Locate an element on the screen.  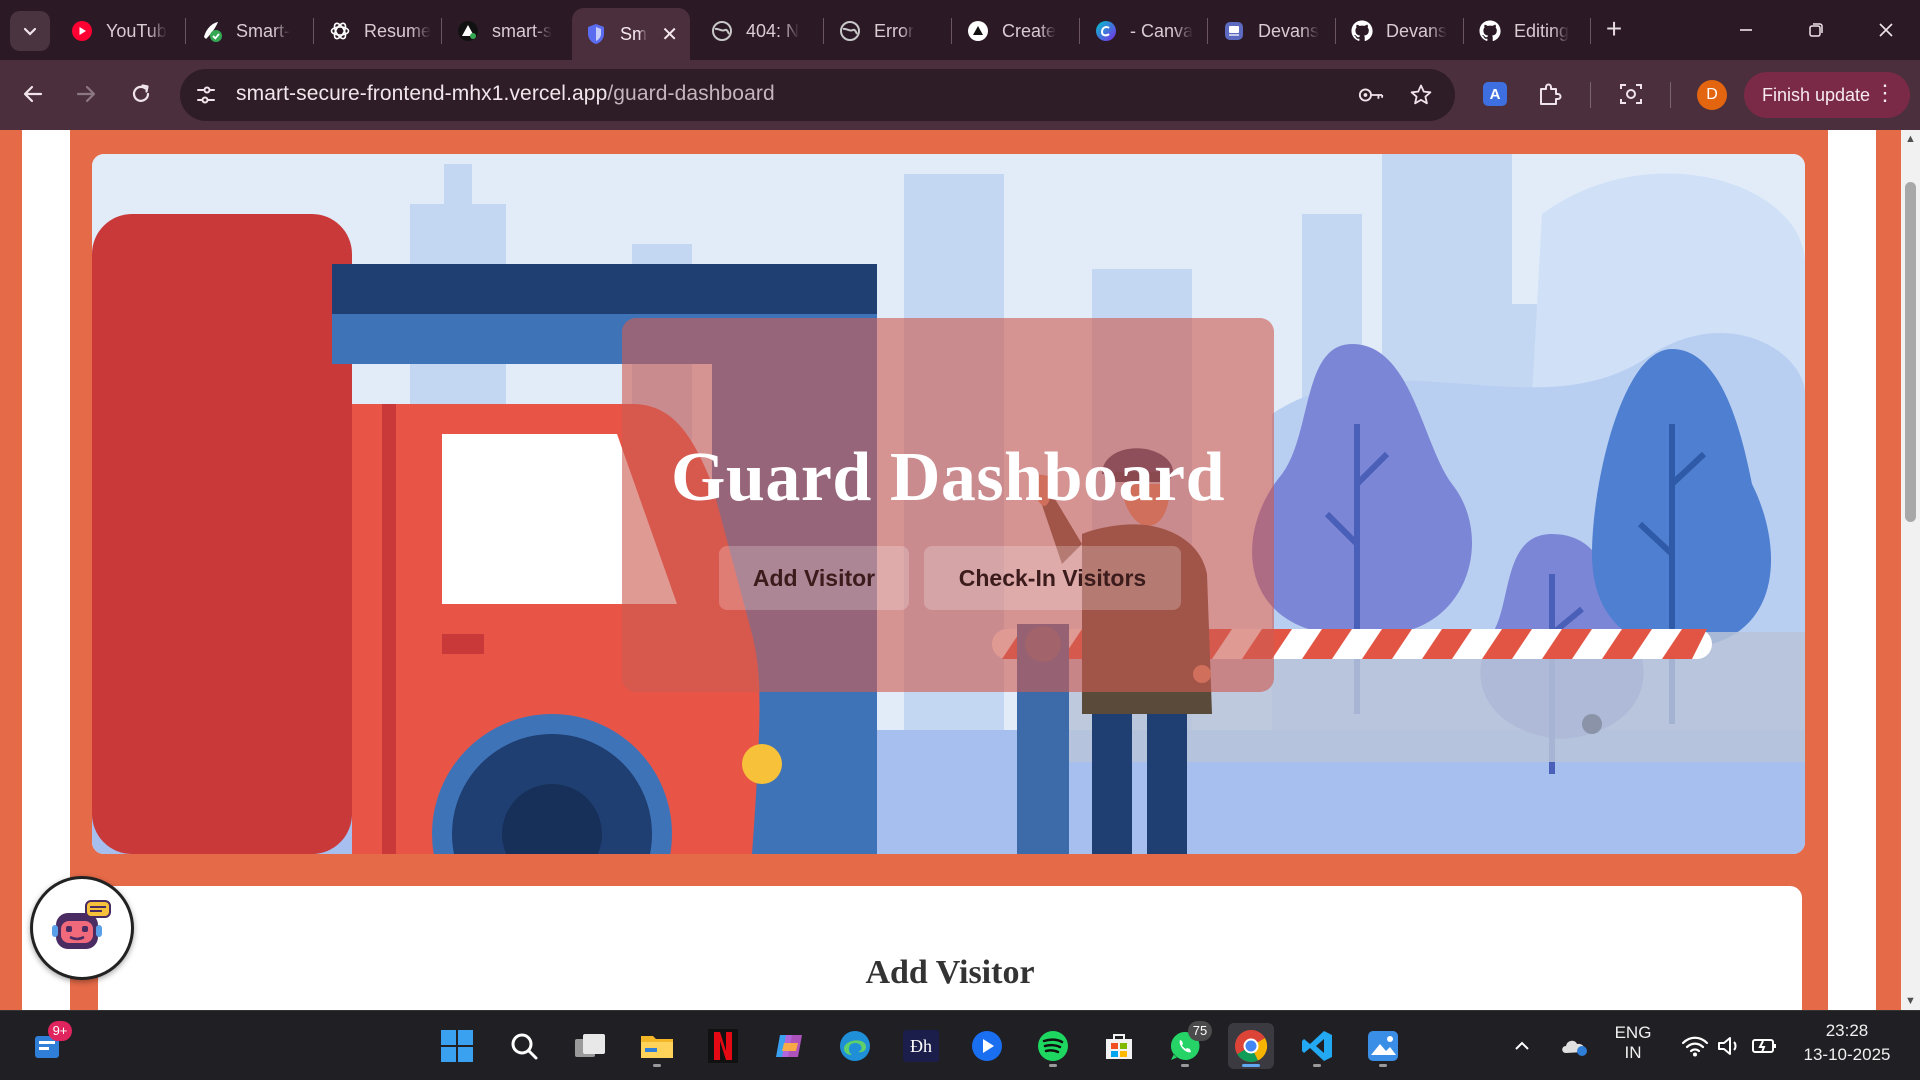
shield-icon is located at coordinates (596, 34).